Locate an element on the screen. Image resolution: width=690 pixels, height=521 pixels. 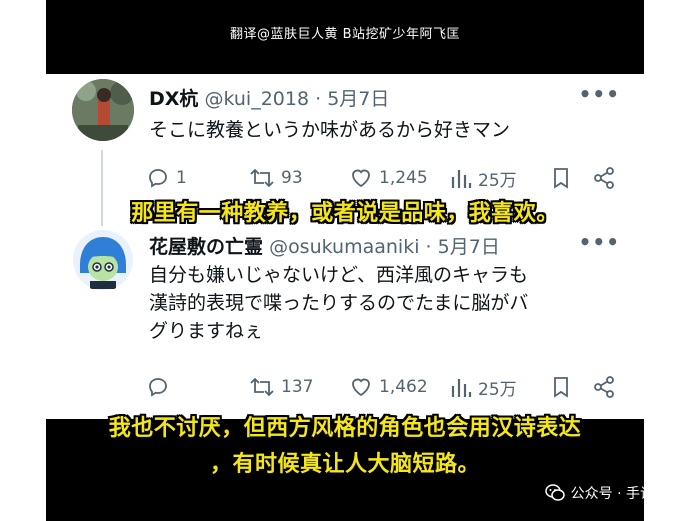
like-count: 1,462 is located at coordinates (403, 387).